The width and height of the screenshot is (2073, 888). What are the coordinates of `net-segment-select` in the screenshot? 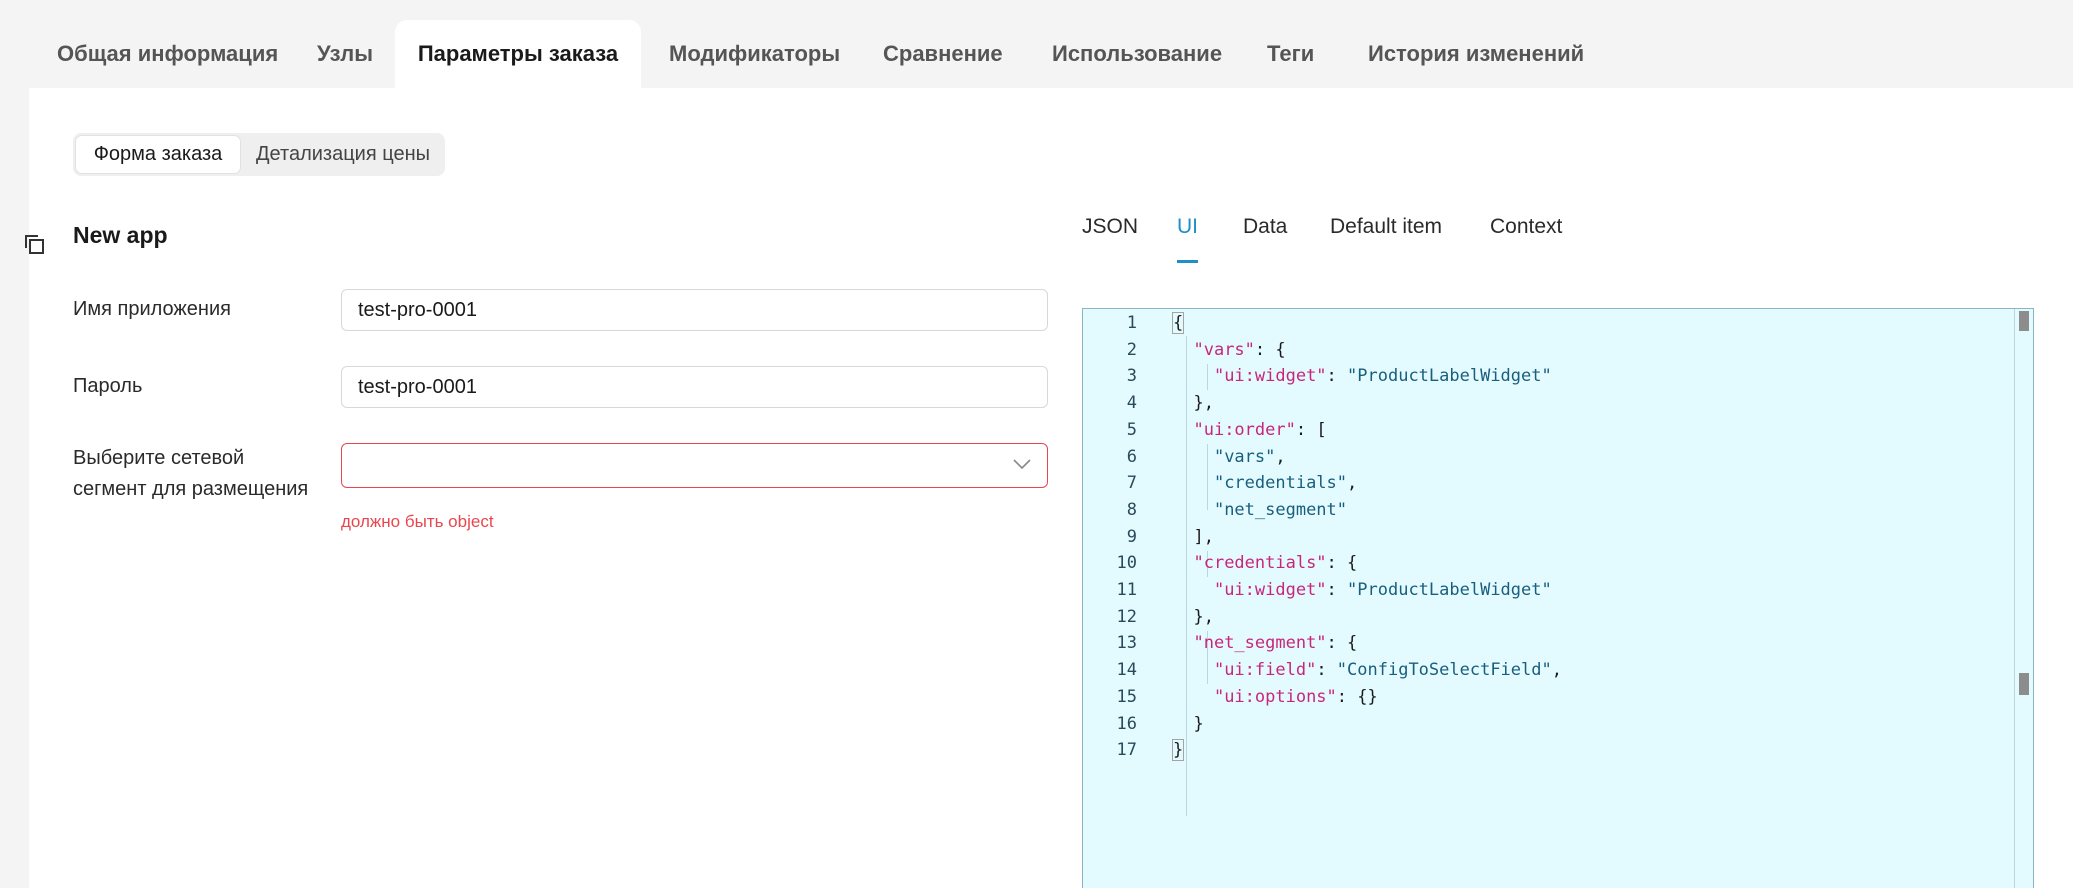 It's located at (694, 465).